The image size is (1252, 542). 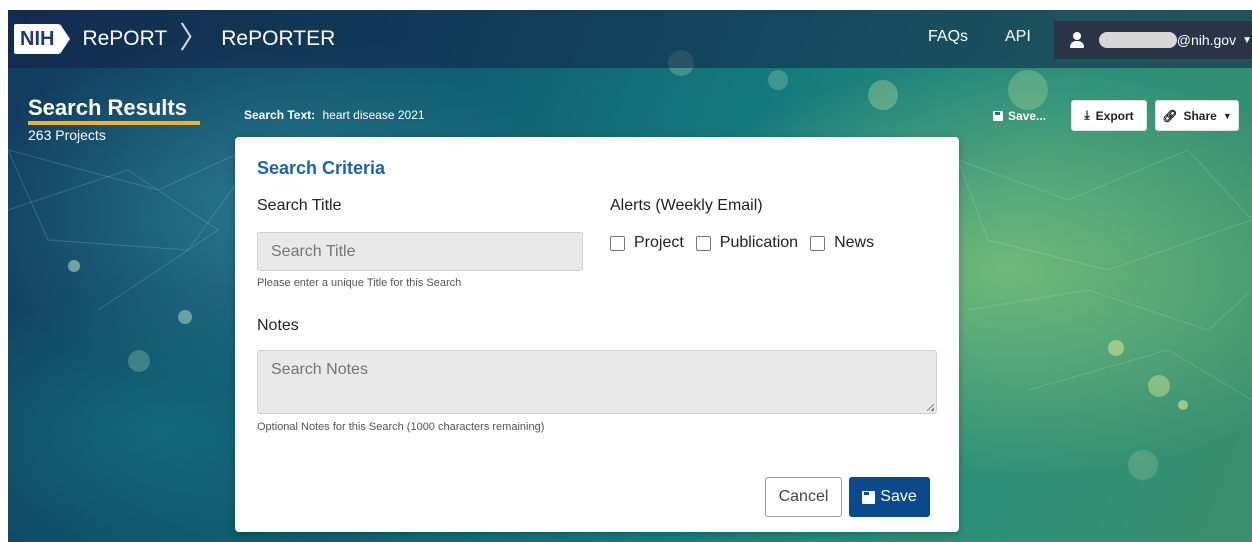 What do you see at coordinates (1137, 40) in the screenshot?
I see `redacted-username` at bounding box center [1137, 40].